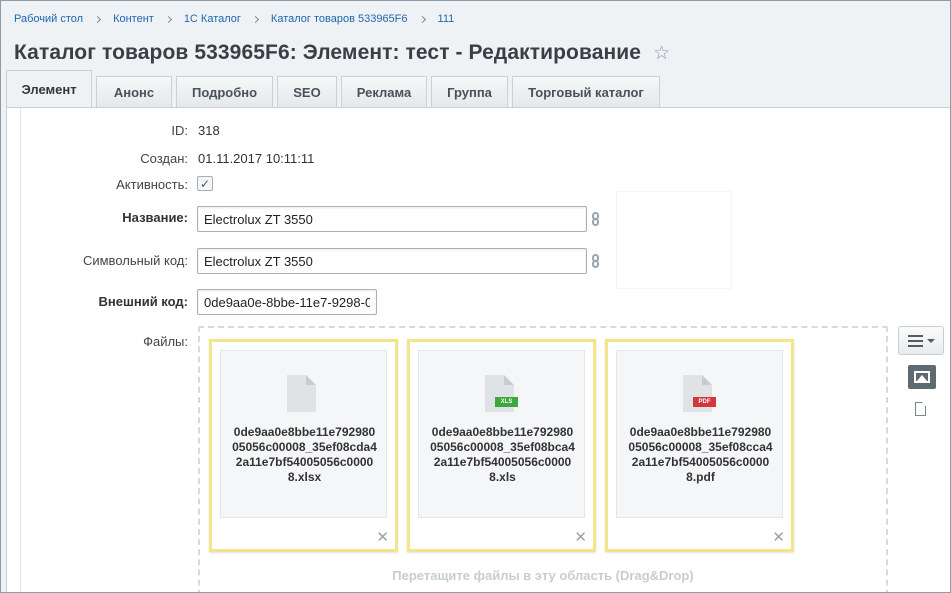 The height and width of the screenshot is (593, 951). Describe the element at coordinates (152, 184) in the screenshot. I see `active-label: Активность:` at that location.